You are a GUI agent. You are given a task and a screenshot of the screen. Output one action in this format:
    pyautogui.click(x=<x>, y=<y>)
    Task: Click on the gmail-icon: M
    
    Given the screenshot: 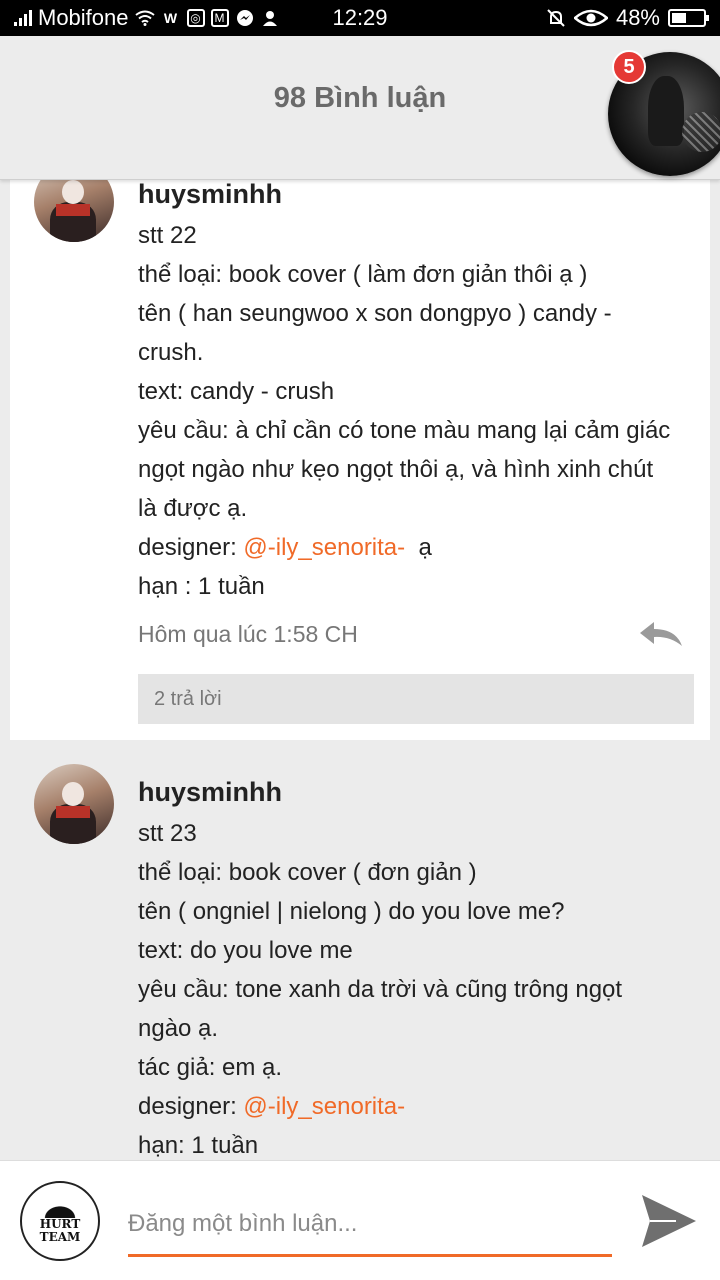 What is the action you would take?
    pyautogui.click(x=219, y=18)
    